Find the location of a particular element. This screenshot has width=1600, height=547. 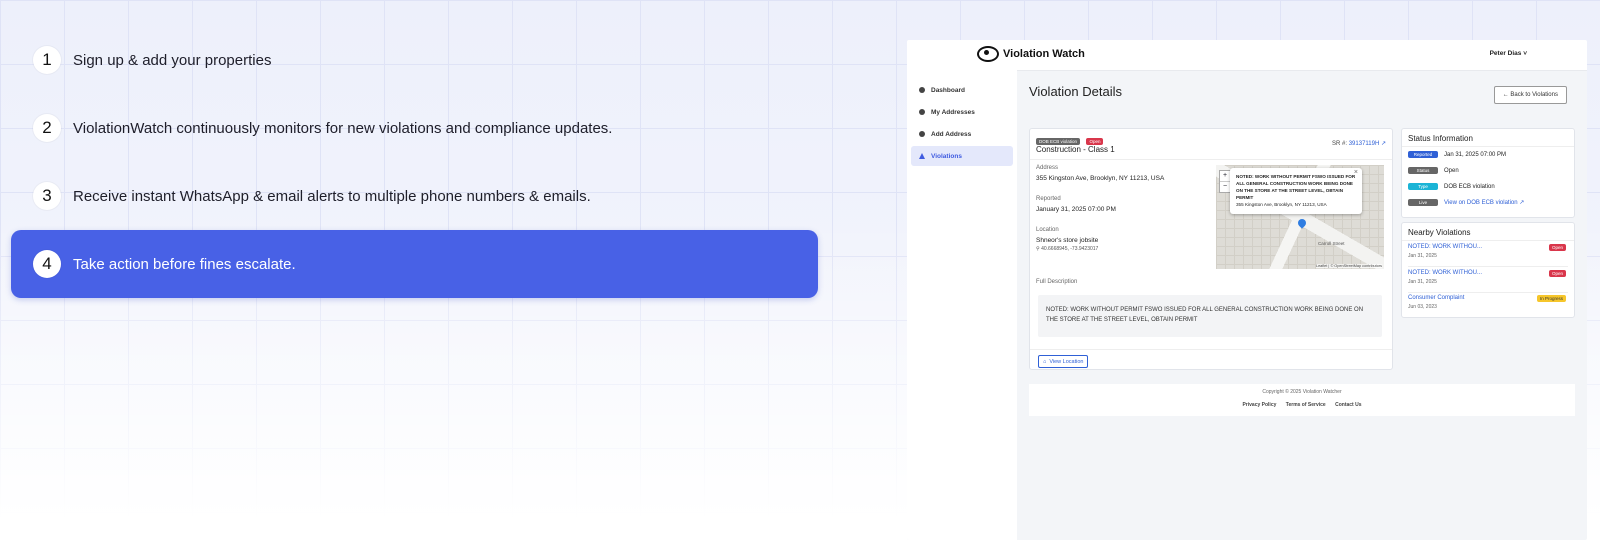

back-button: ← Back to Violations is located at coordinates (1530, 95).